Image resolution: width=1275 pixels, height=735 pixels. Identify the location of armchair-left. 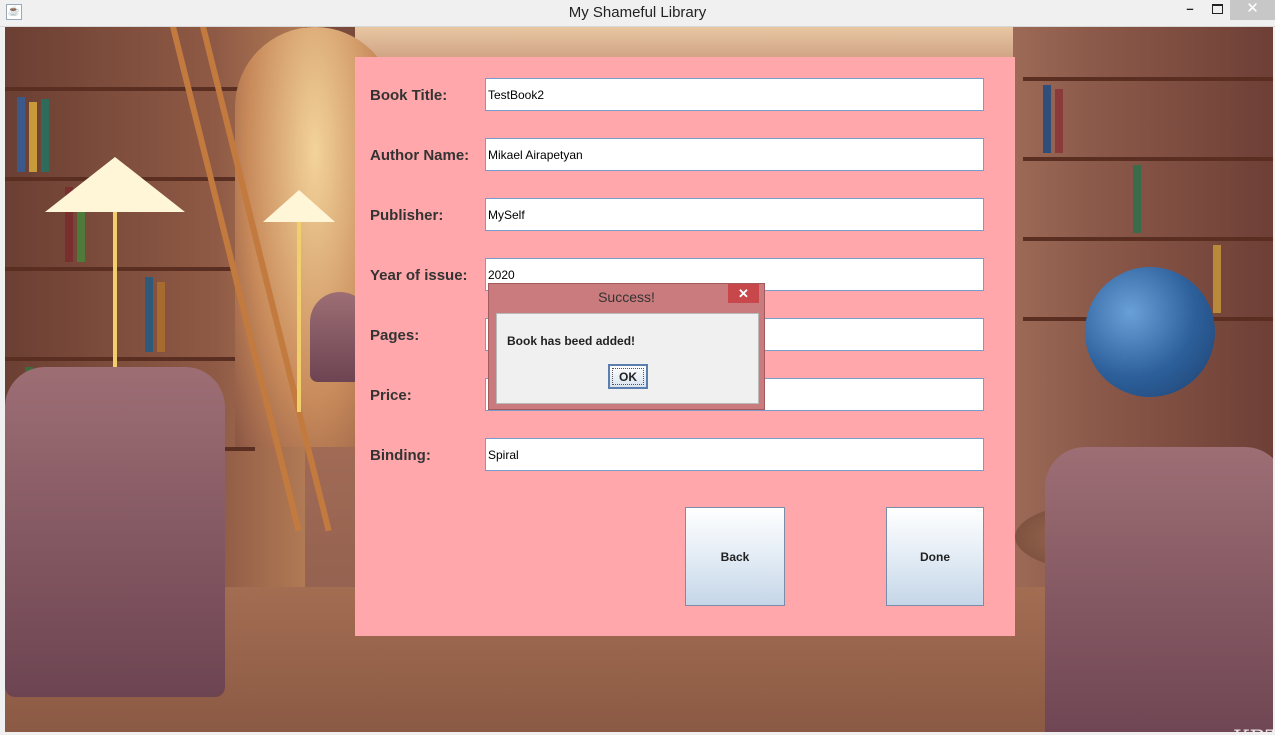
(115, 532).